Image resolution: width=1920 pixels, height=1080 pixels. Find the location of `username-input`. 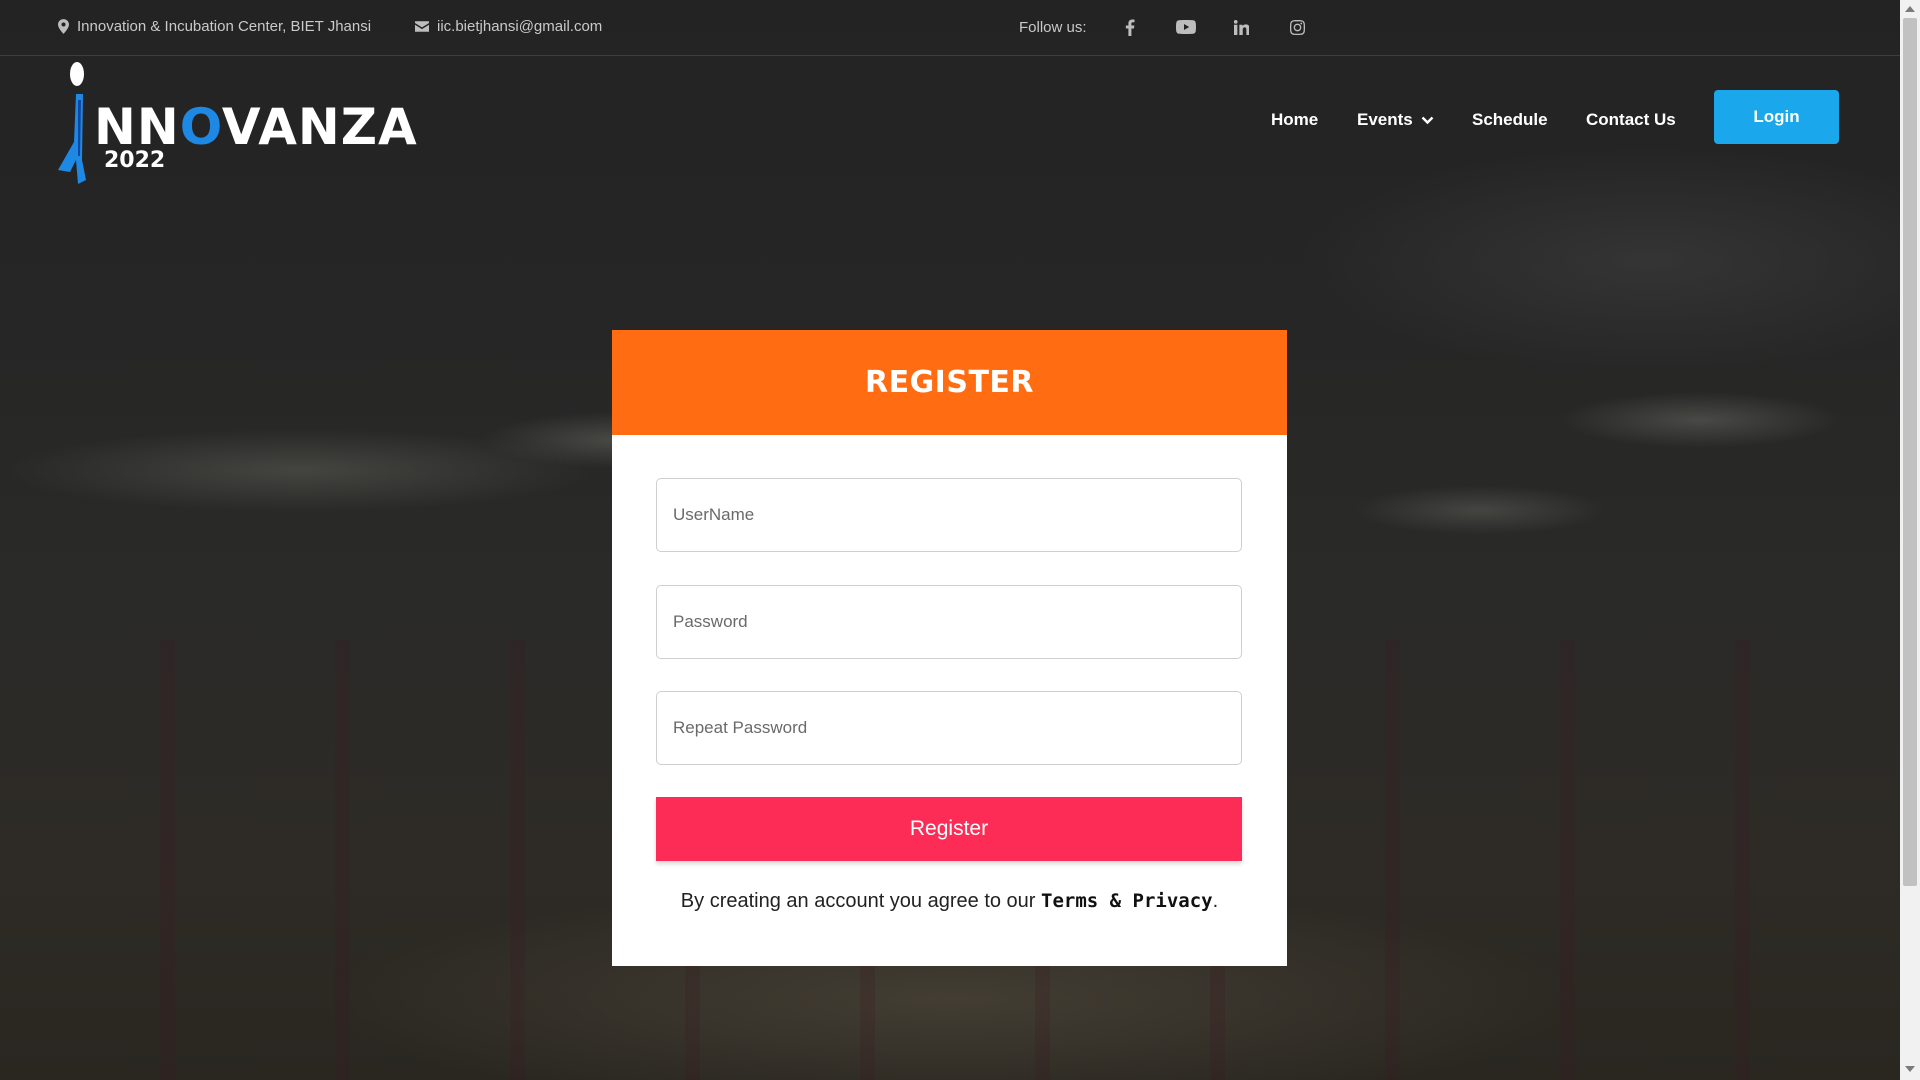

username-input is located at coordinates (949, 515).